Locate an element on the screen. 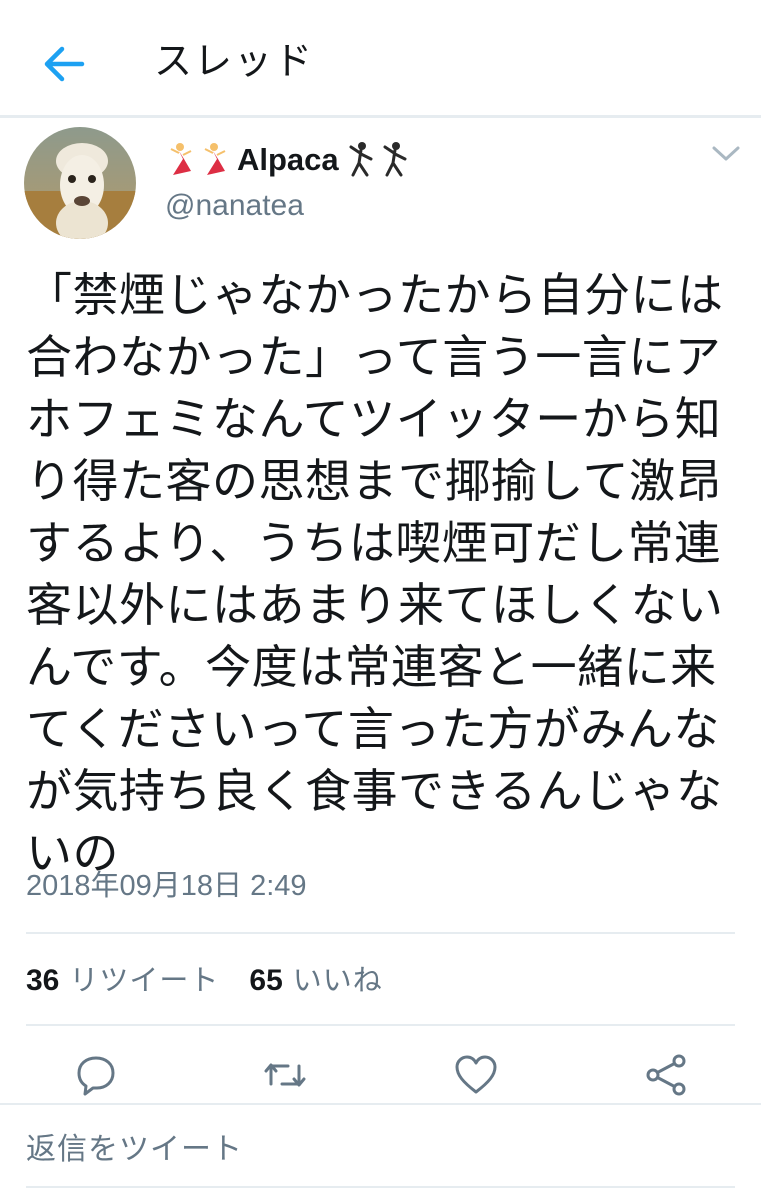 The width and height of the screenshot is (761, 1200). retweet-count: 36 is located at coordinates (42, 981).